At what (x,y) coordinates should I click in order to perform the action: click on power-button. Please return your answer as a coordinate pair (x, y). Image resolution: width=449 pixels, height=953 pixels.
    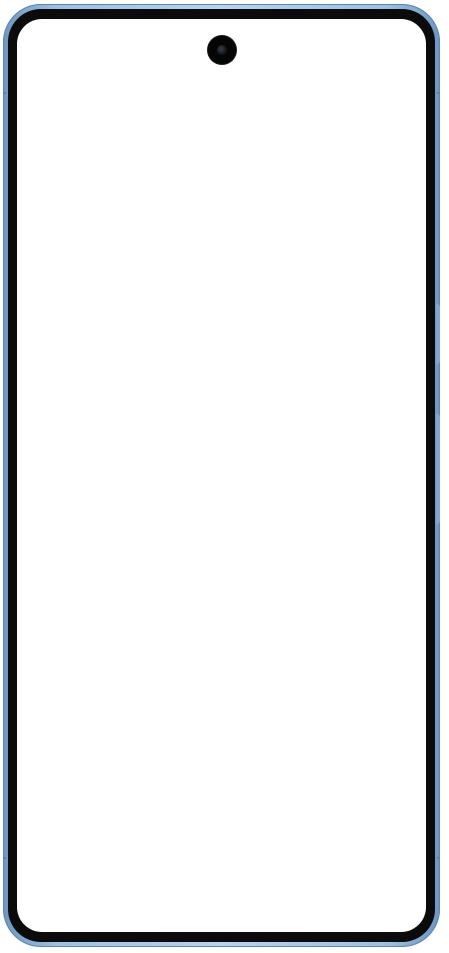
    Looking at the image, I should click on (438, 469).